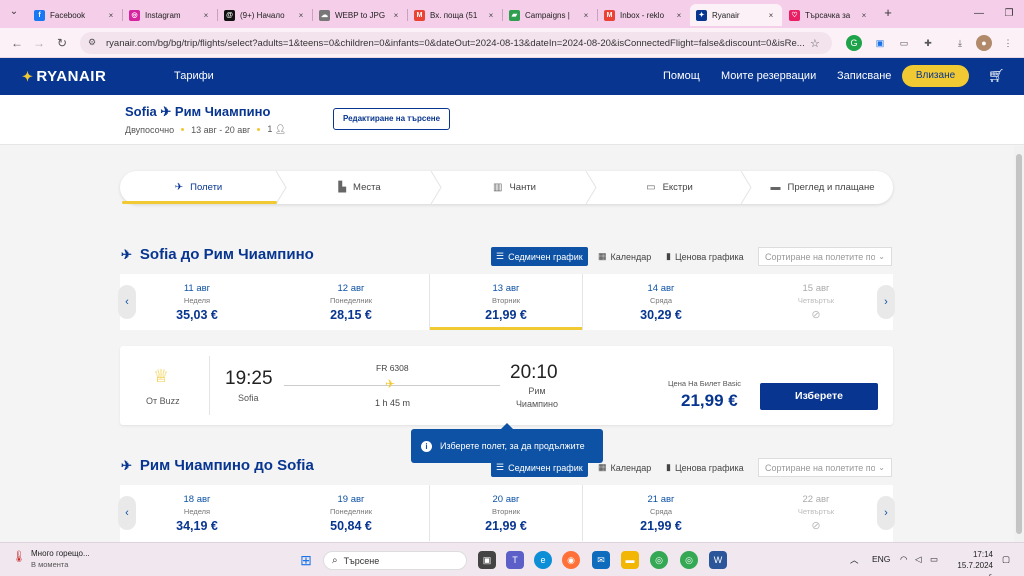  I want to click on plane-takeoff-icon: ✈, so click(126, 465).